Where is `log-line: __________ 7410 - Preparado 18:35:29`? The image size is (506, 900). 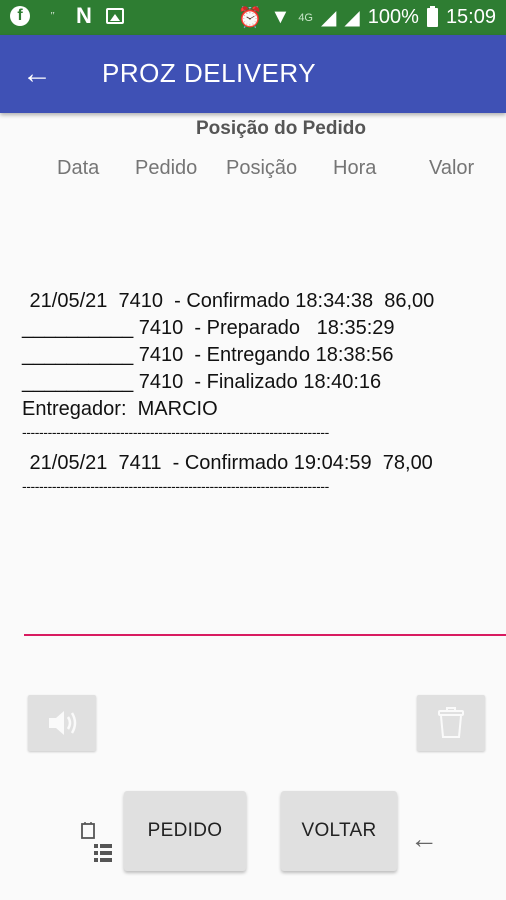 log-line: __________ 7410 - Preparado 18:35:29 is located at coordinates (208, 328).